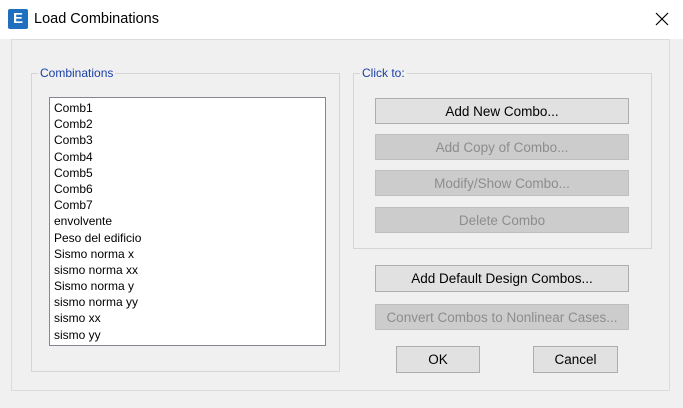 This screenshot has width=683, height=408. Describe the element at coordinates (187, 270) in the screenshot. I see `list-item: sismo norma xx` at that location.